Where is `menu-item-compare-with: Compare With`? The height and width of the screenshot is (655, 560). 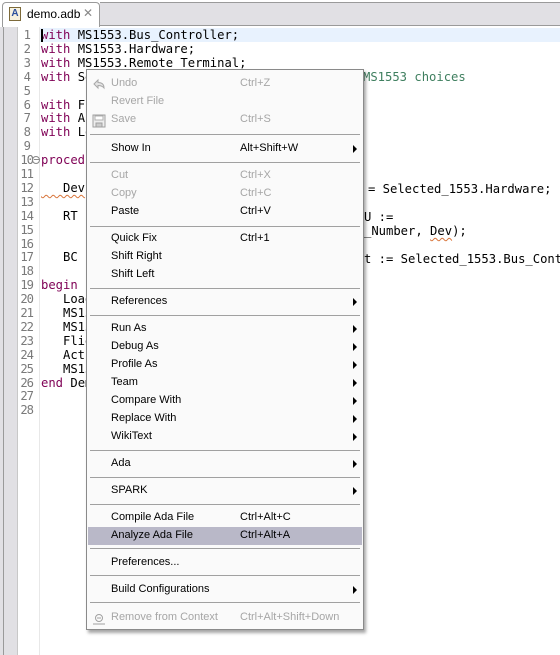 menu-item-compare-with: Compare With is located at coordinates (225, 401).